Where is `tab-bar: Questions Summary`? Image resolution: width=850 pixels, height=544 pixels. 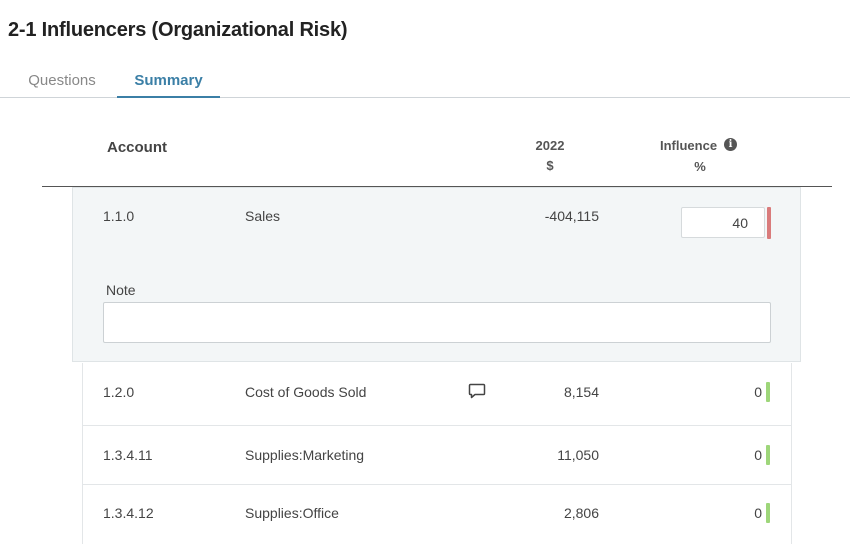
tab-bar: Questions Summary is located at coordinates (425, 81).